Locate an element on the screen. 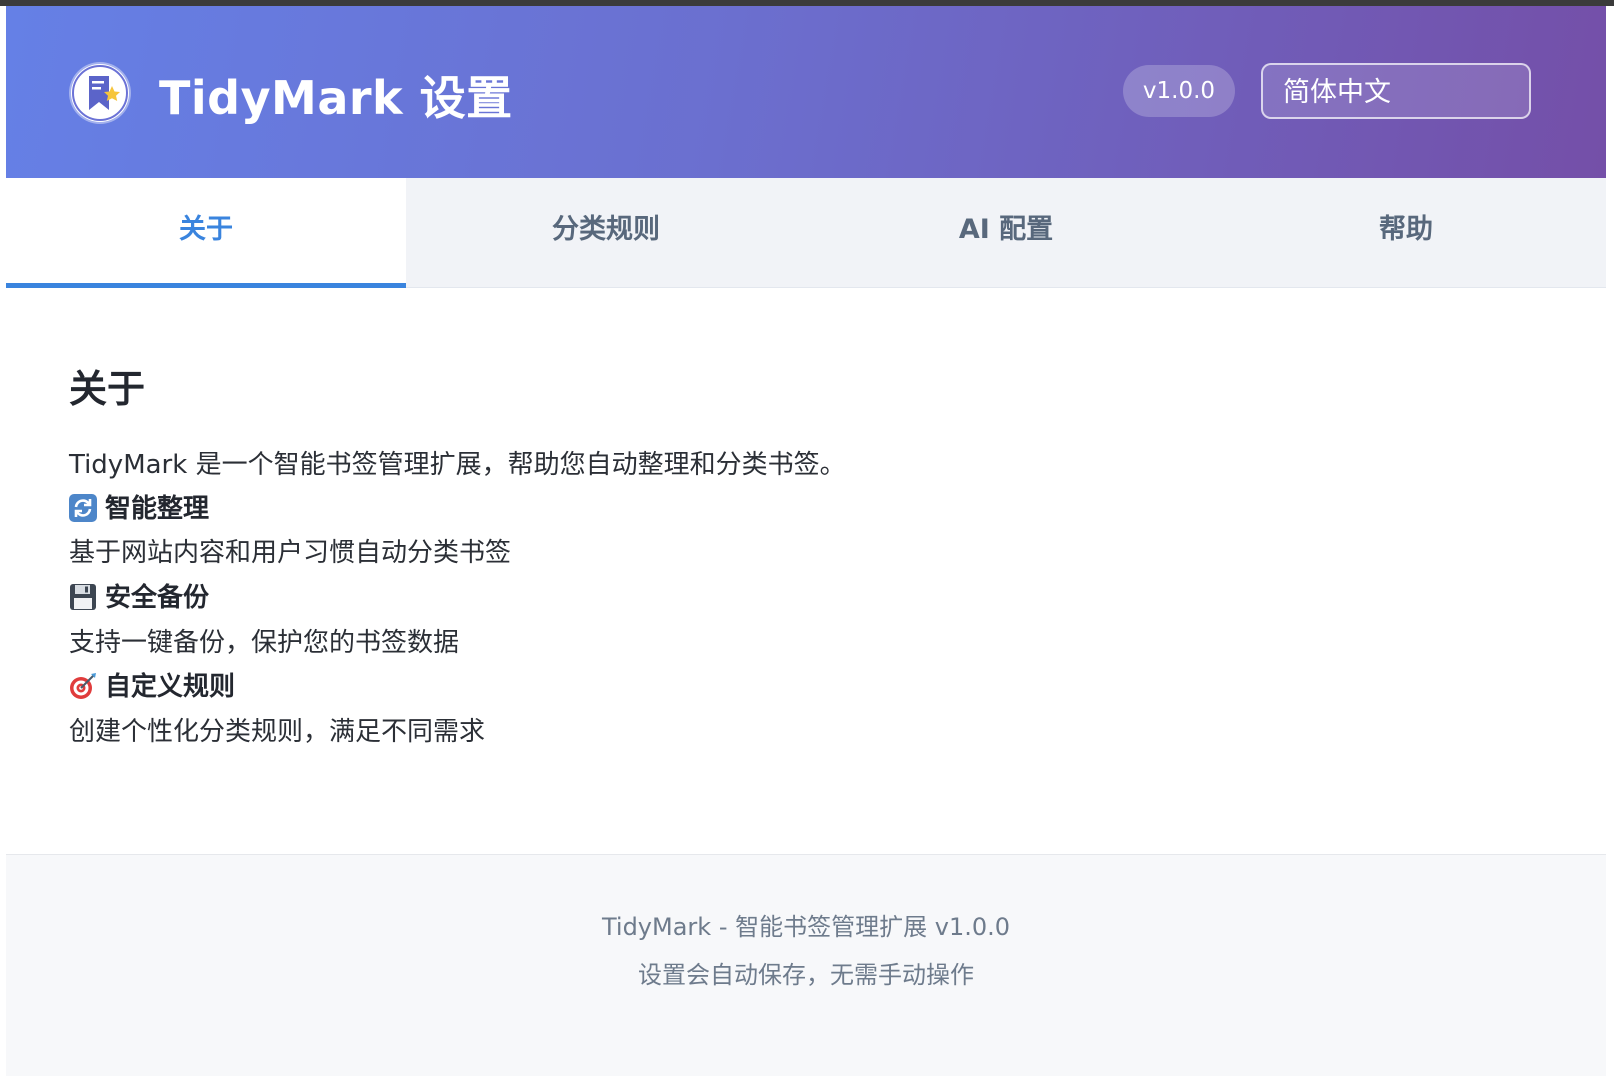 This screenshot has height=1076, width=1614. tab-about: 关于 is located at coordinates (206, 233).